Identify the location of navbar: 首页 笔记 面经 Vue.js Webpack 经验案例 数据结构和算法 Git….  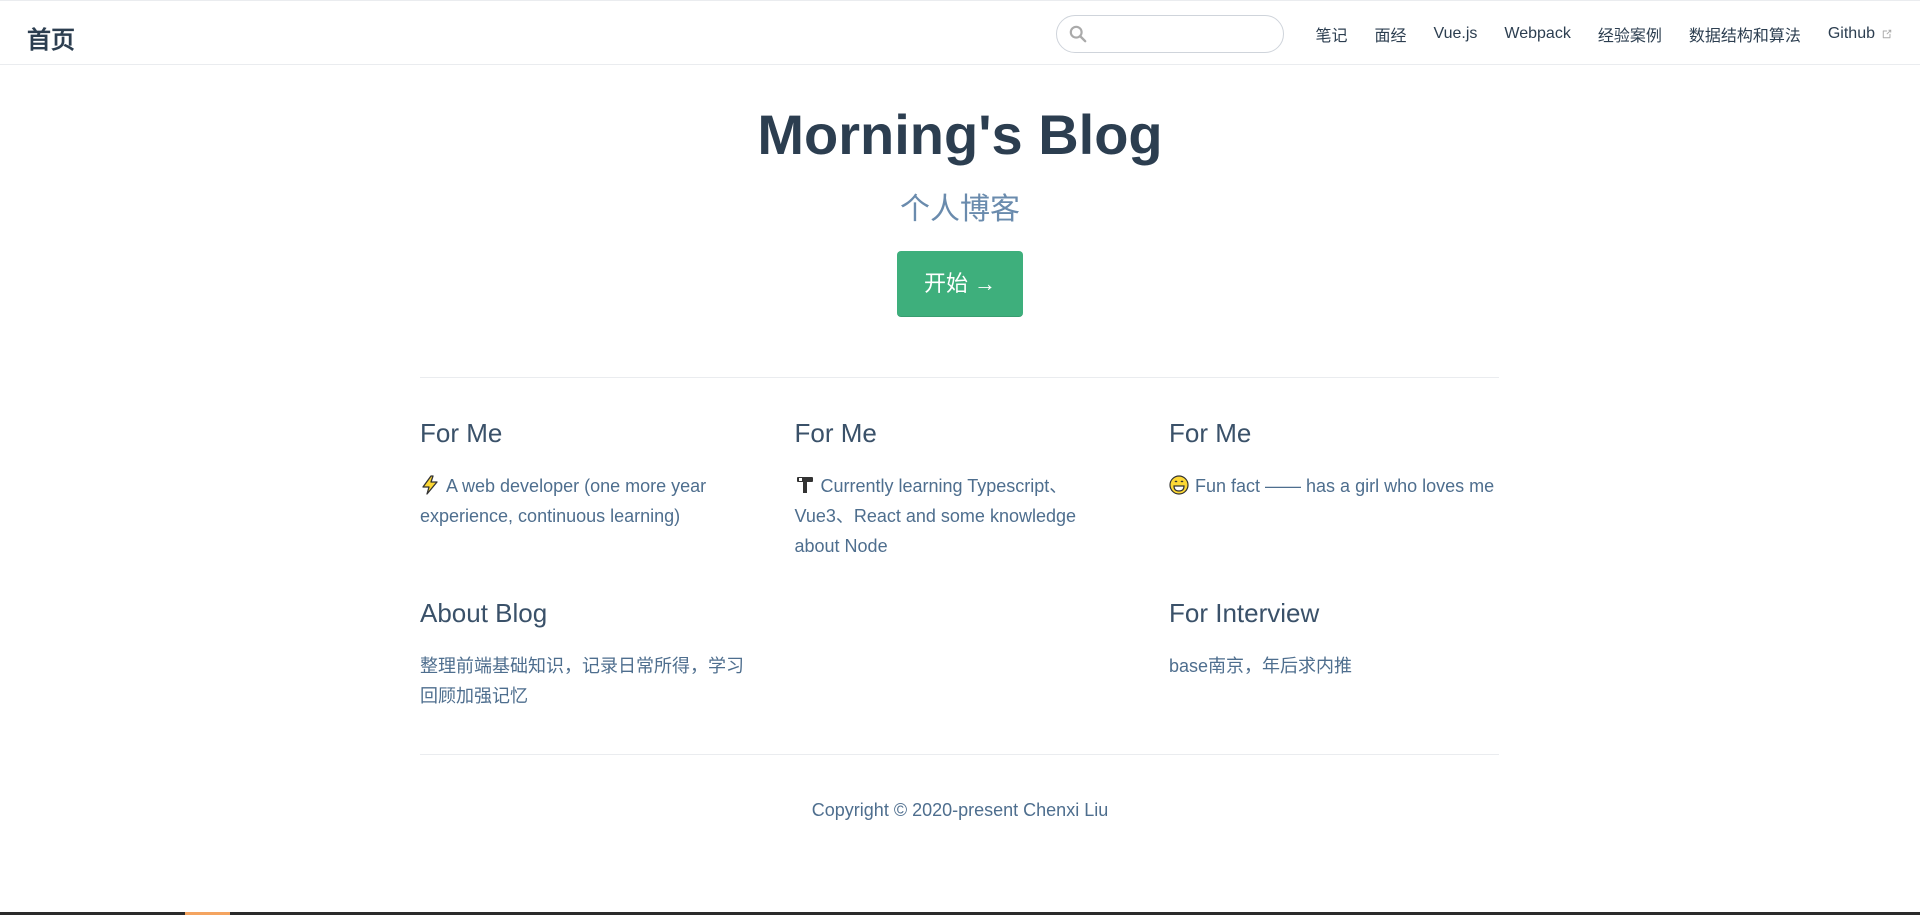
(960, 32).